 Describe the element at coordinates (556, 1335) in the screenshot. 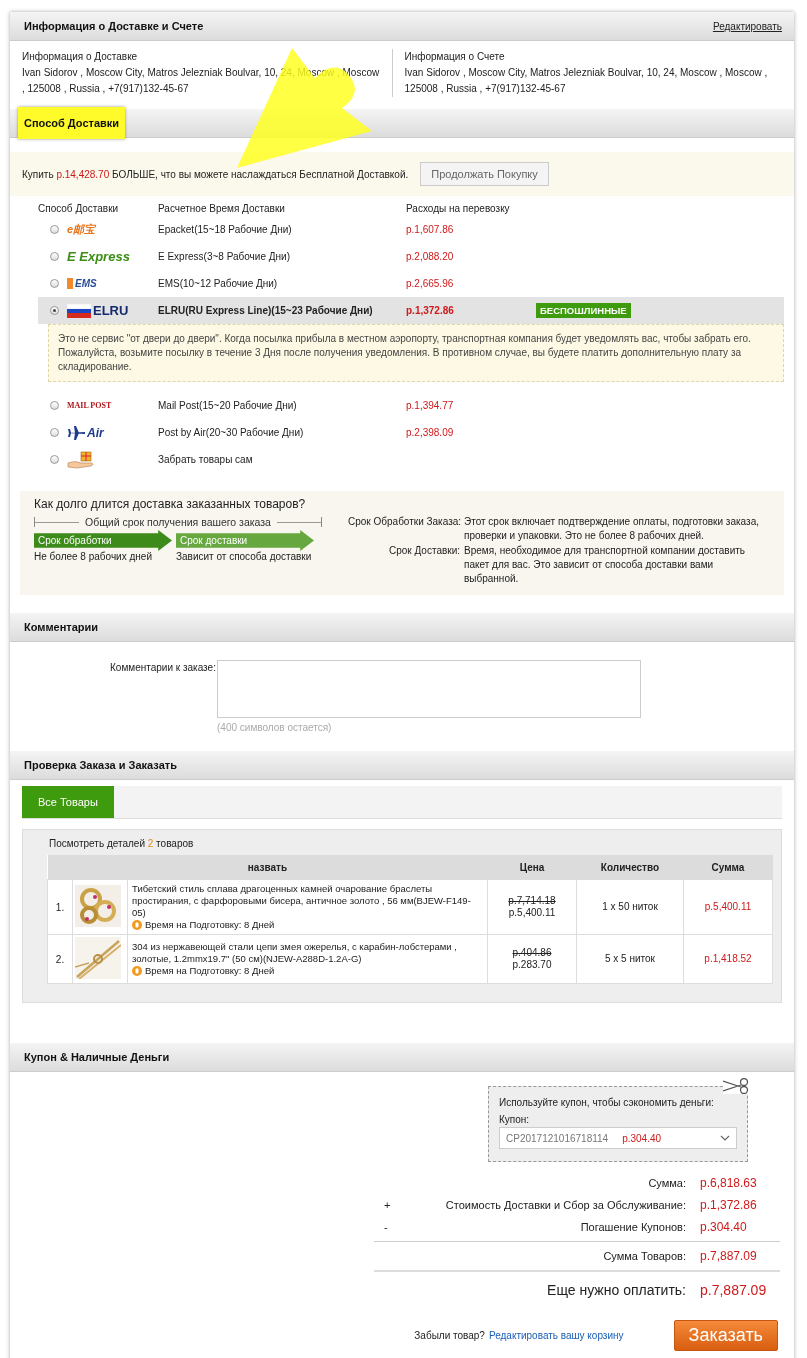

I see `edit-cart-link: Редактировать вашу корзину` at that location.